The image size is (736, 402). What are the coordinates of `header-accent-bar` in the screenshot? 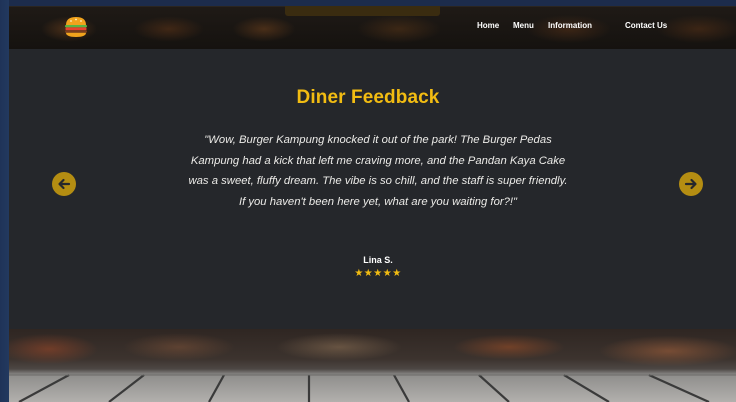 It's located at (362, 11).